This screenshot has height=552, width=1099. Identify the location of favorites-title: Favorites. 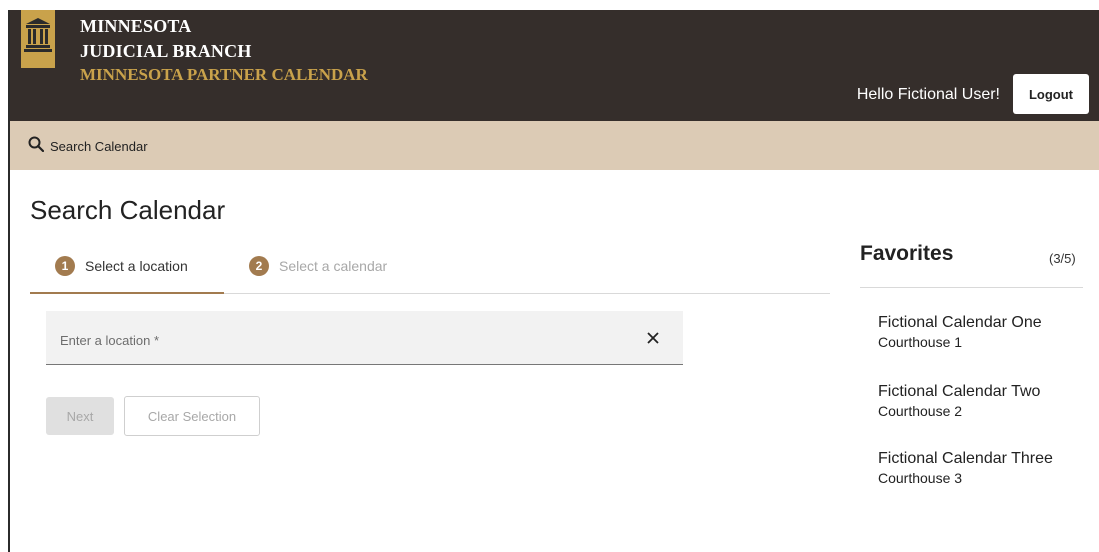
(907, 253).